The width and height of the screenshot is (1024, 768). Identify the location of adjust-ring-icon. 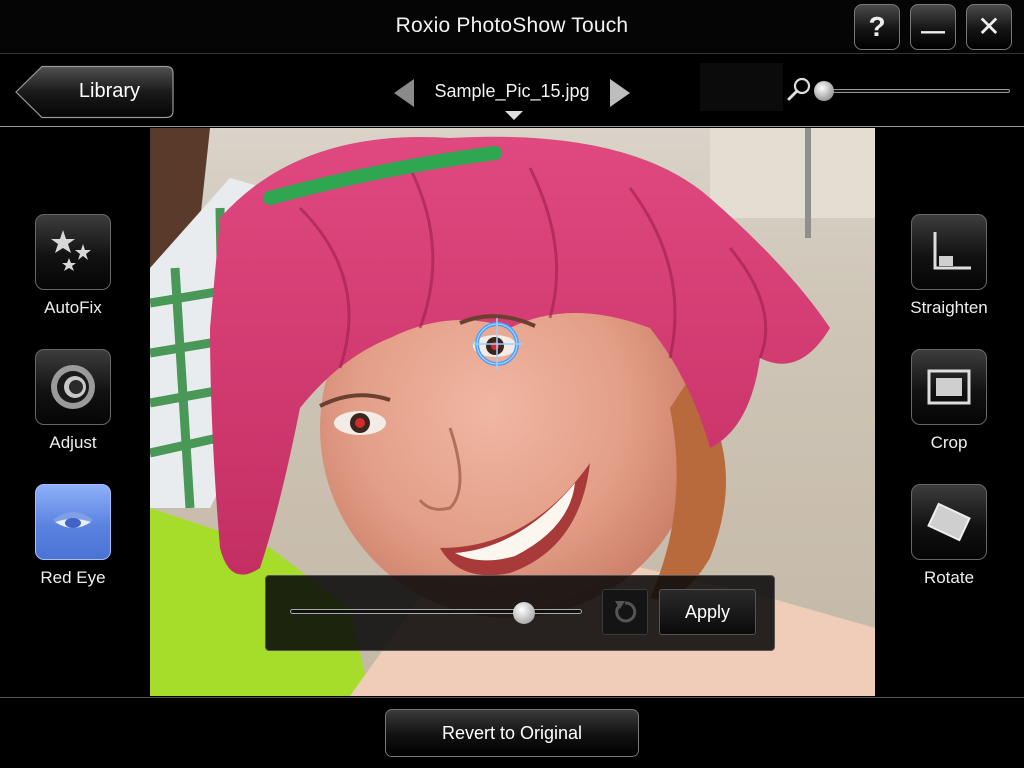
(73, 387).